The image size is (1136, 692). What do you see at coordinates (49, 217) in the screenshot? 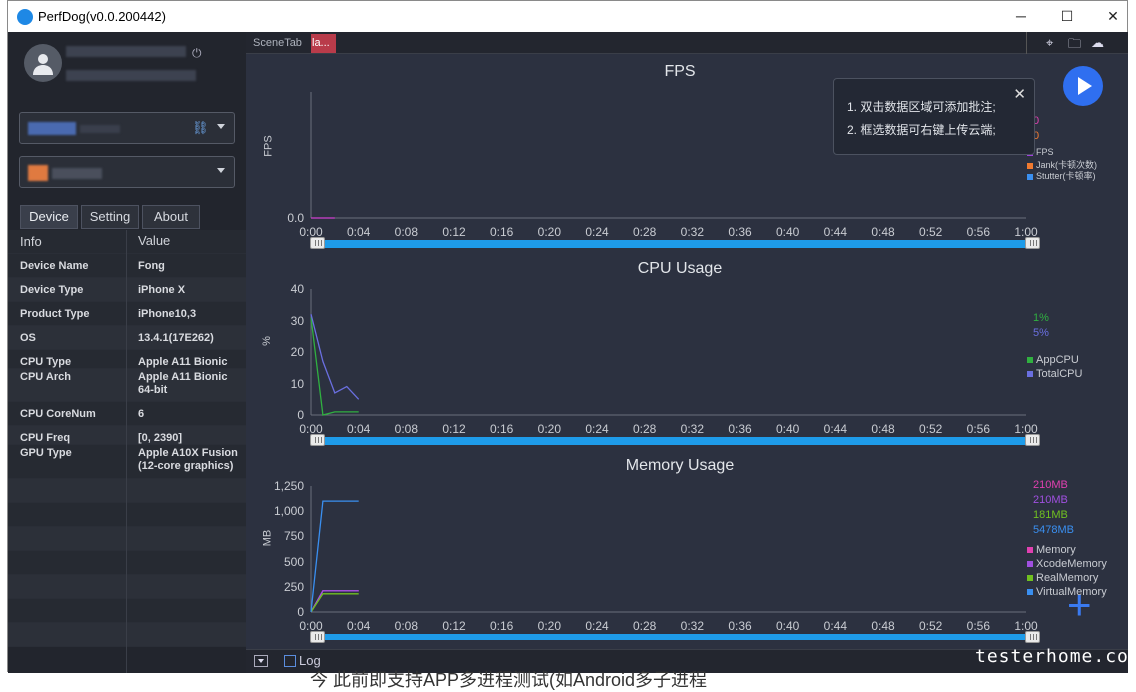
I see `tab-device: Device` at bounding box center [49, 217].